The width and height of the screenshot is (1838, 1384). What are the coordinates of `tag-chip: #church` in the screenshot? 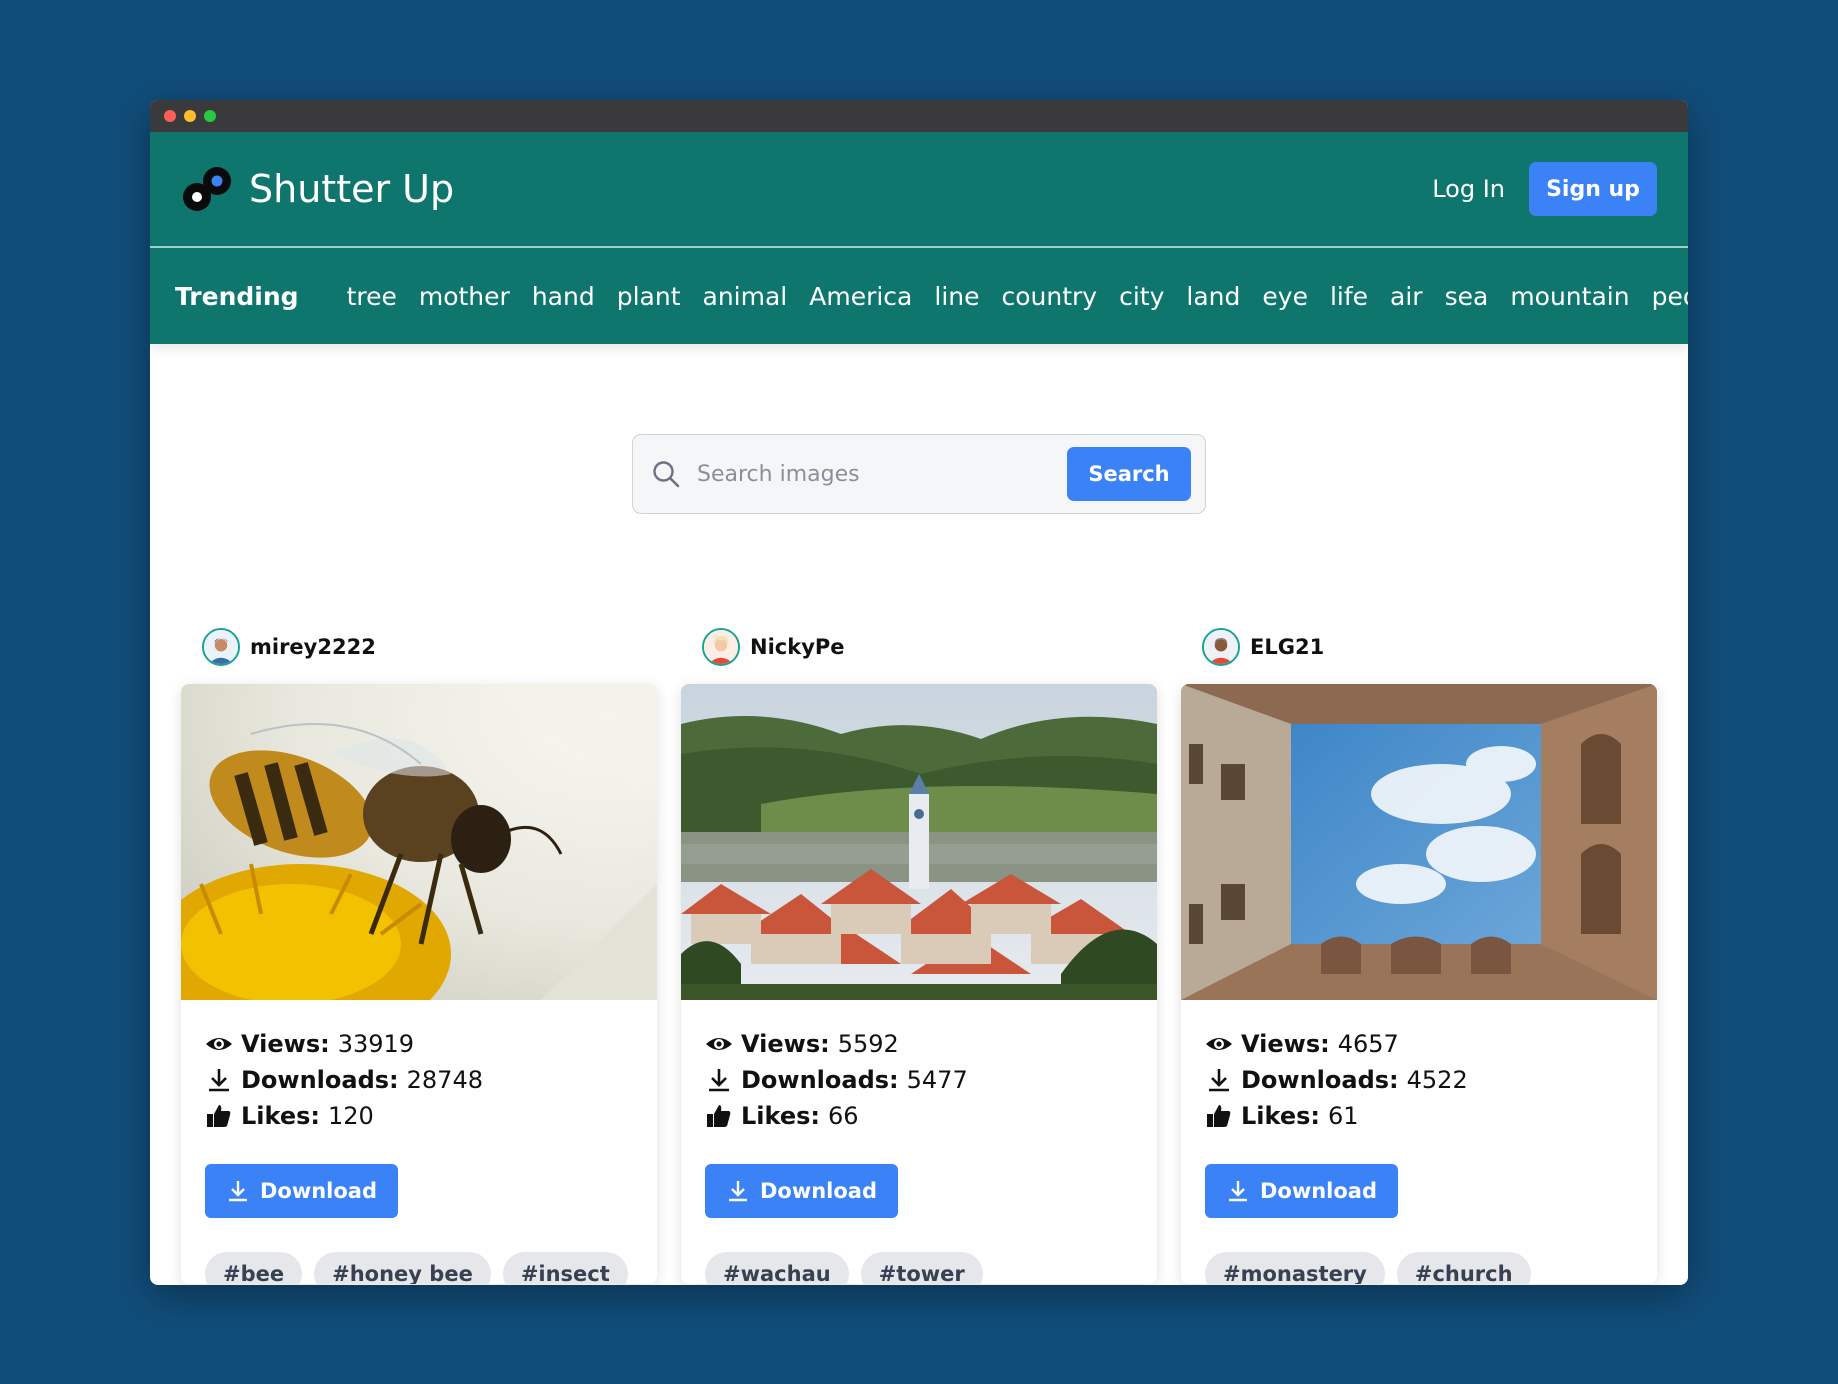 It's located at (1463, 1268).